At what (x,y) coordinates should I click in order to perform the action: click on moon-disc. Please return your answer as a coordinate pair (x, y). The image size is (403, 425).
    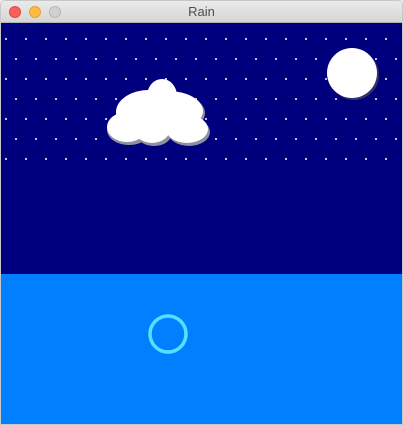
    Looking at the image, I should click on (352, 73).